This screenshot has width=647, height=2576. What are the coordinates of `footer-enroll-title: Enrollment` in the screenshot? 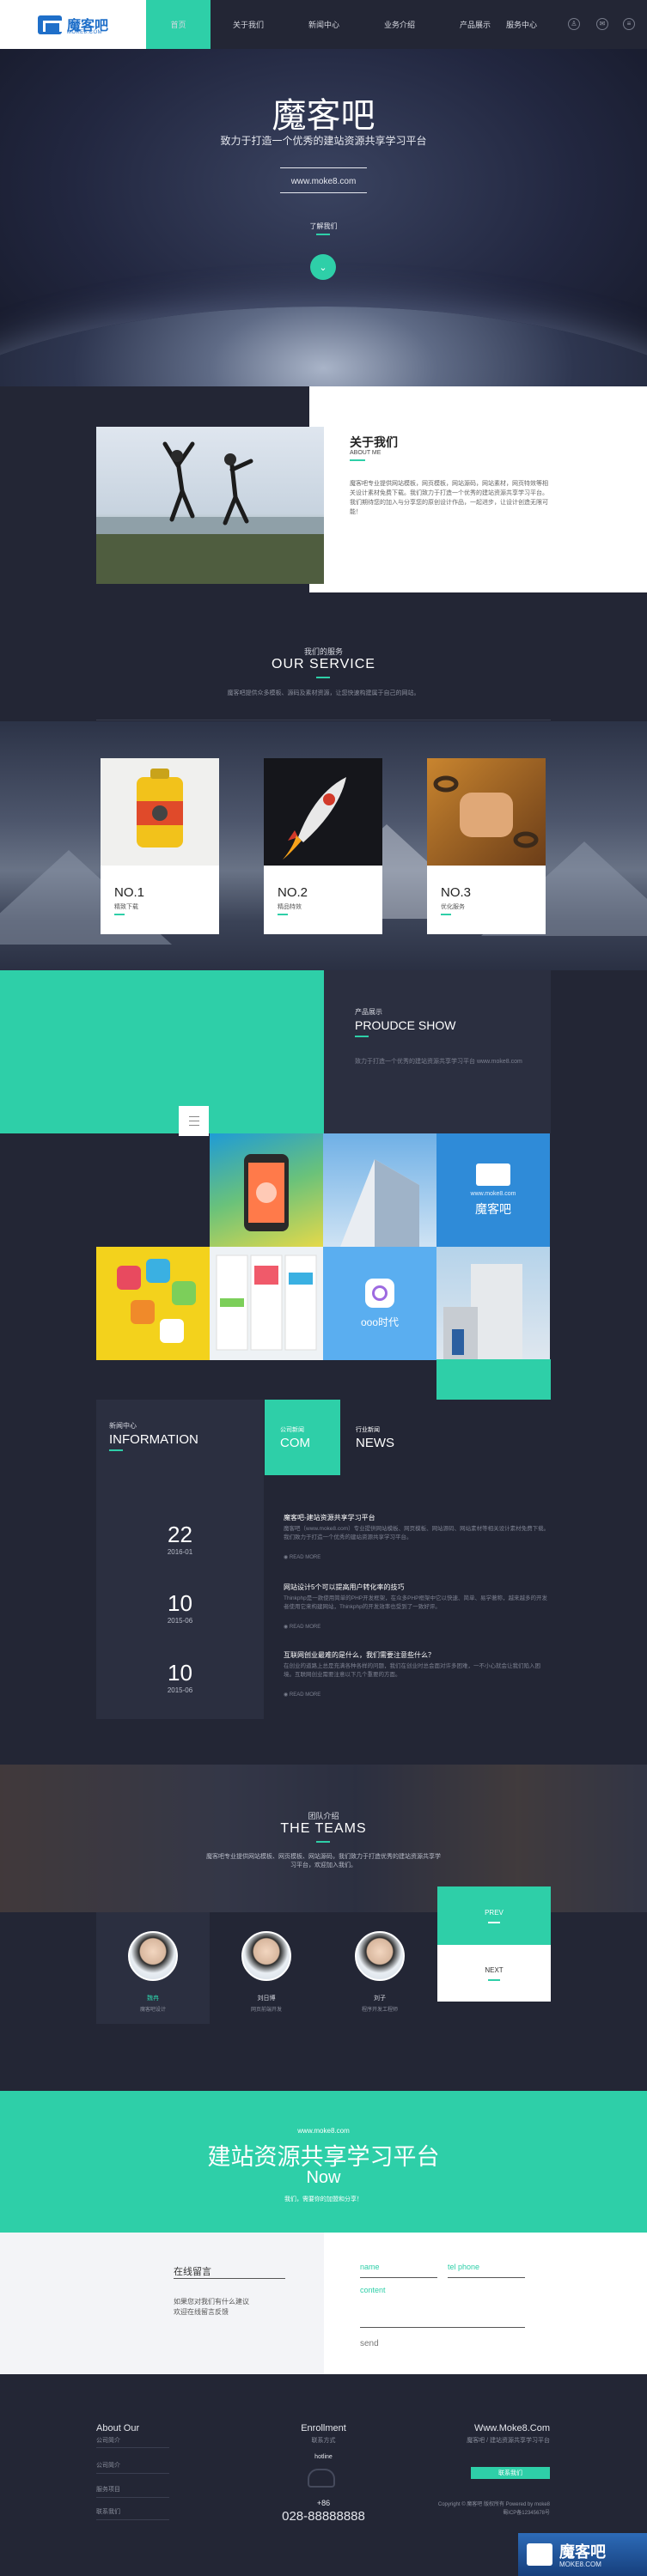 It's located at (323, 2428).